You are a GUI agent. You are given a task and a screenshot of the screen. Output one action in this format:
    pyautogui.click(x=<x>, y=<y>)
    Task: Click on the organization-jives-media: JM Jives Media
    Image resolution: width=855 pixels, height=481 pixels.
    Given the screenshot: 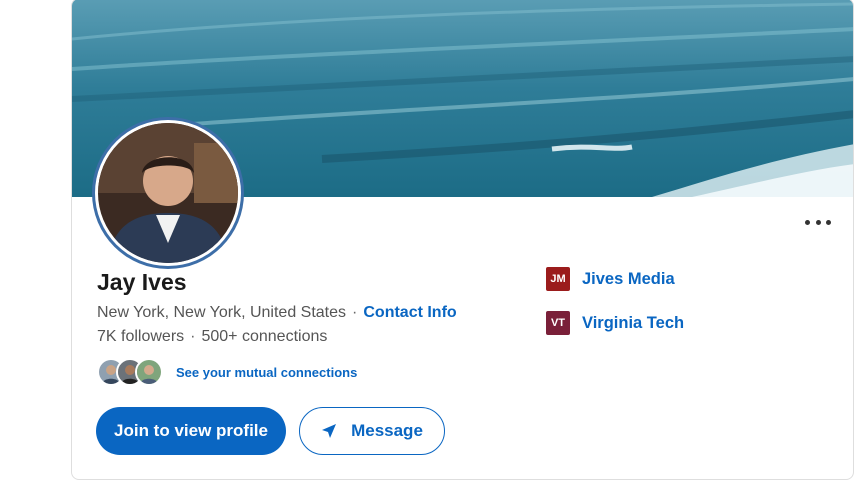 What is the action you would take?
    pyautogui.click(x=610, y=279)
    